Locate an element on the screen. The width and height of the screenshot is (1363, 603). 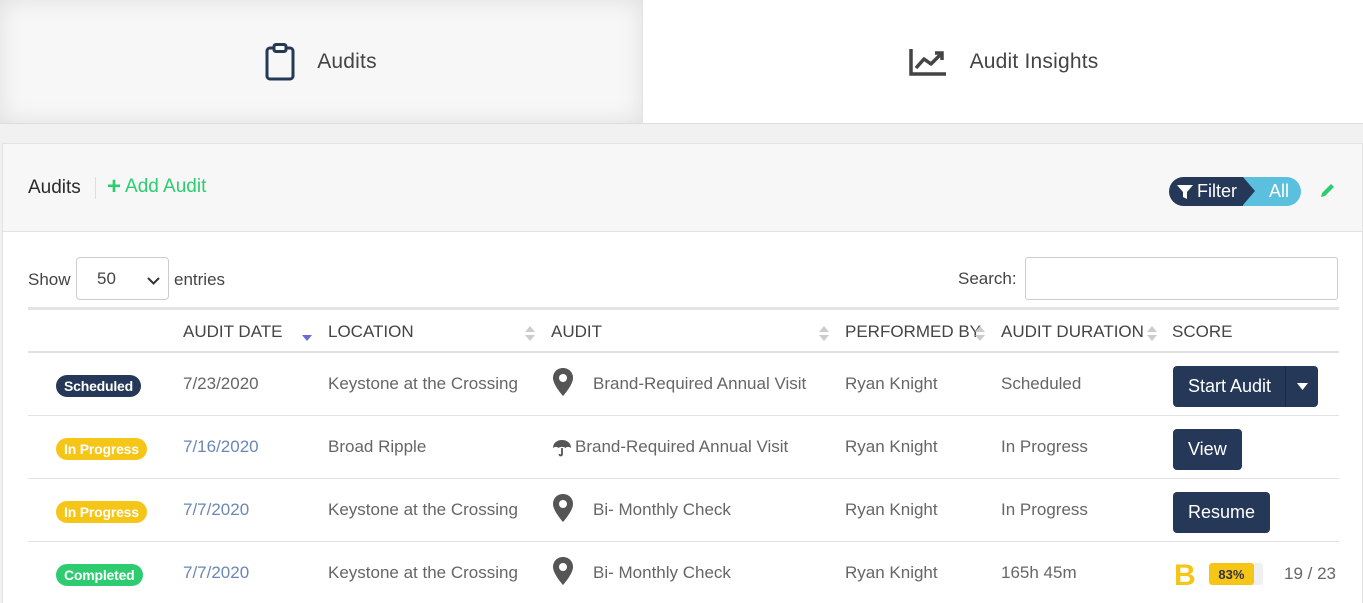
resume-button: Resume is located at coordinates (1222, 512).